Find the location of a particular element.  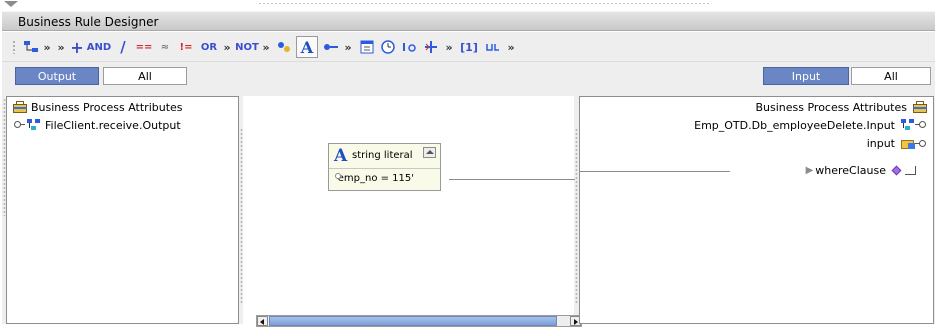

not-icon: NOT is located at coordinates (247, 47).